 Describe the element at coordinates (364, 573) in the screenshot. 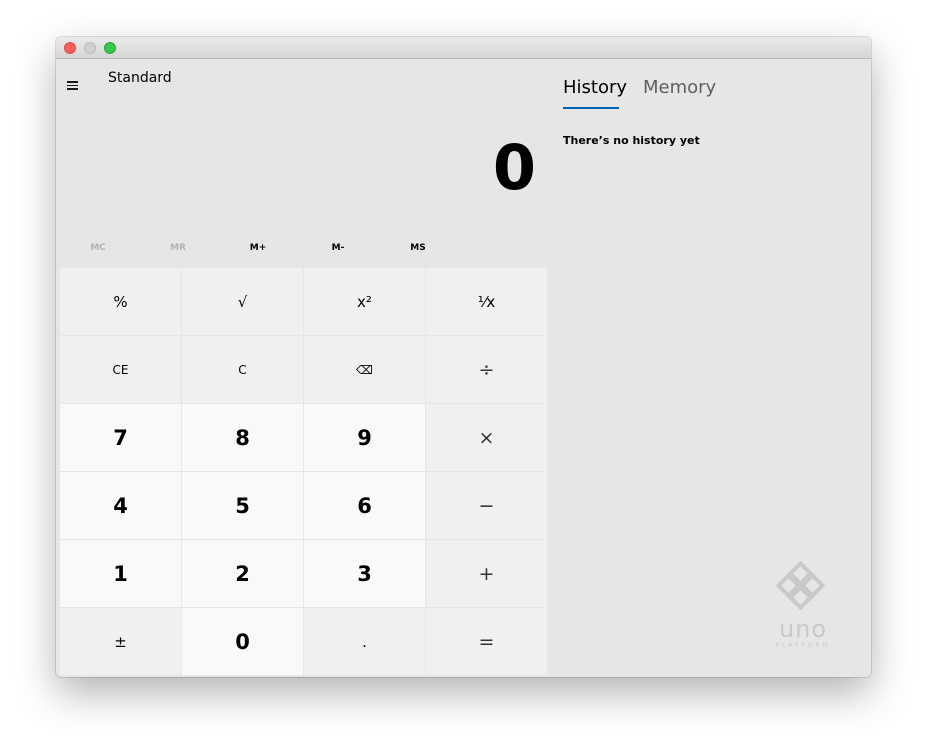

I see `key-digit-3: 3` at that location.